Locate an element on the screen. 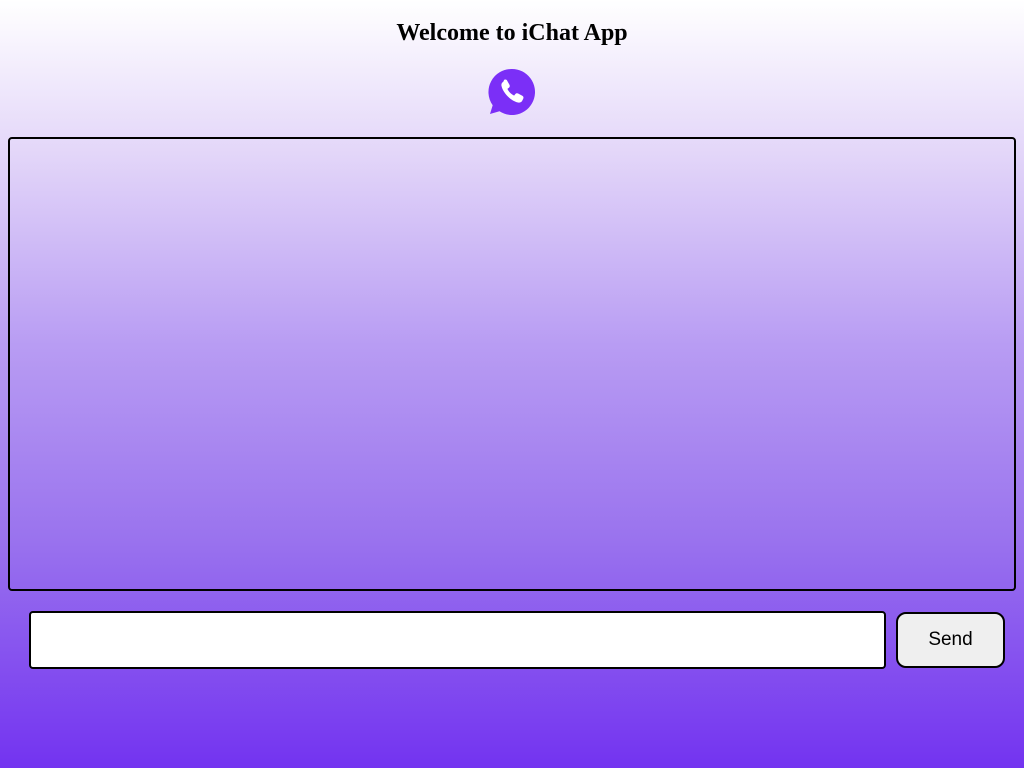 The height and width of the screenshot is (768, 1024). send-button: Send is located at coordinates (950, 640).